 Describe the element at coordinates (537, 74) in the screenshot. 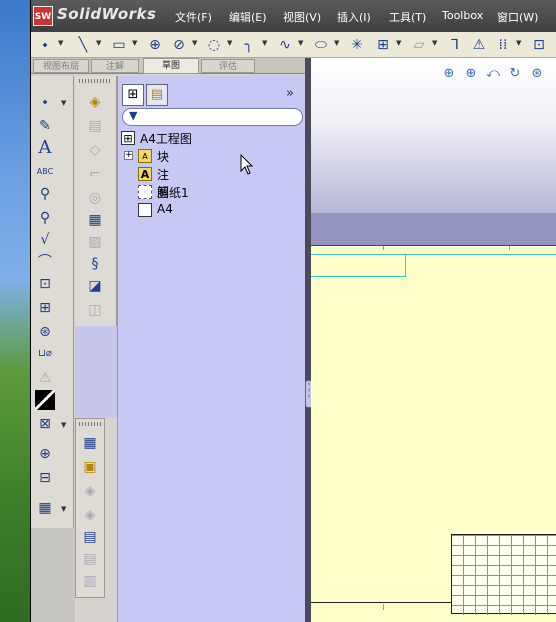

I see `pan-icon: ⊛` at that location.